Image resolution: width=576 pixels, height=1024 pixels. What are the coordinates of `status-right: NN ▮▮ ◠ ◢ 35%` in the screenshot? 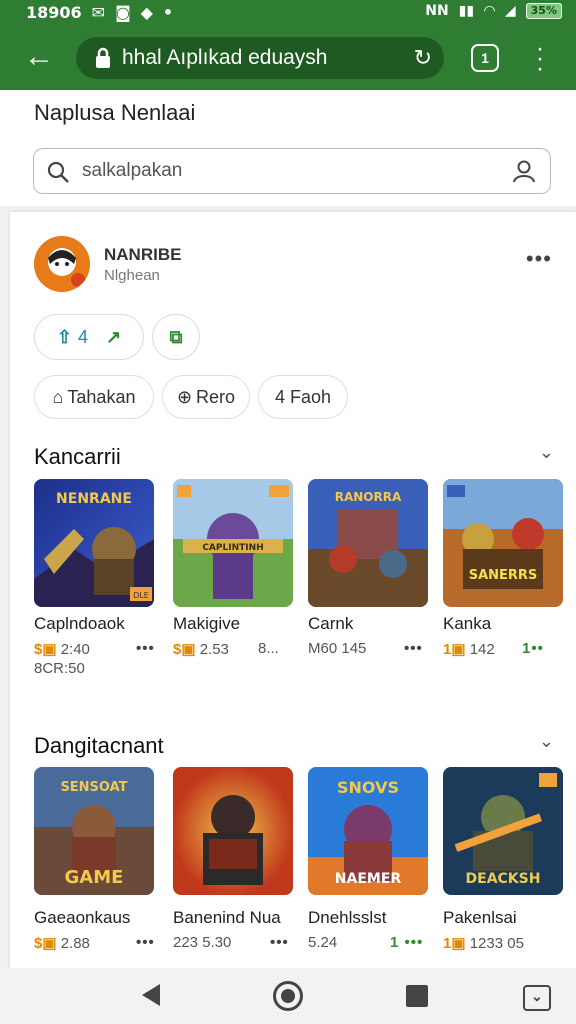 It's located at (493, 11).